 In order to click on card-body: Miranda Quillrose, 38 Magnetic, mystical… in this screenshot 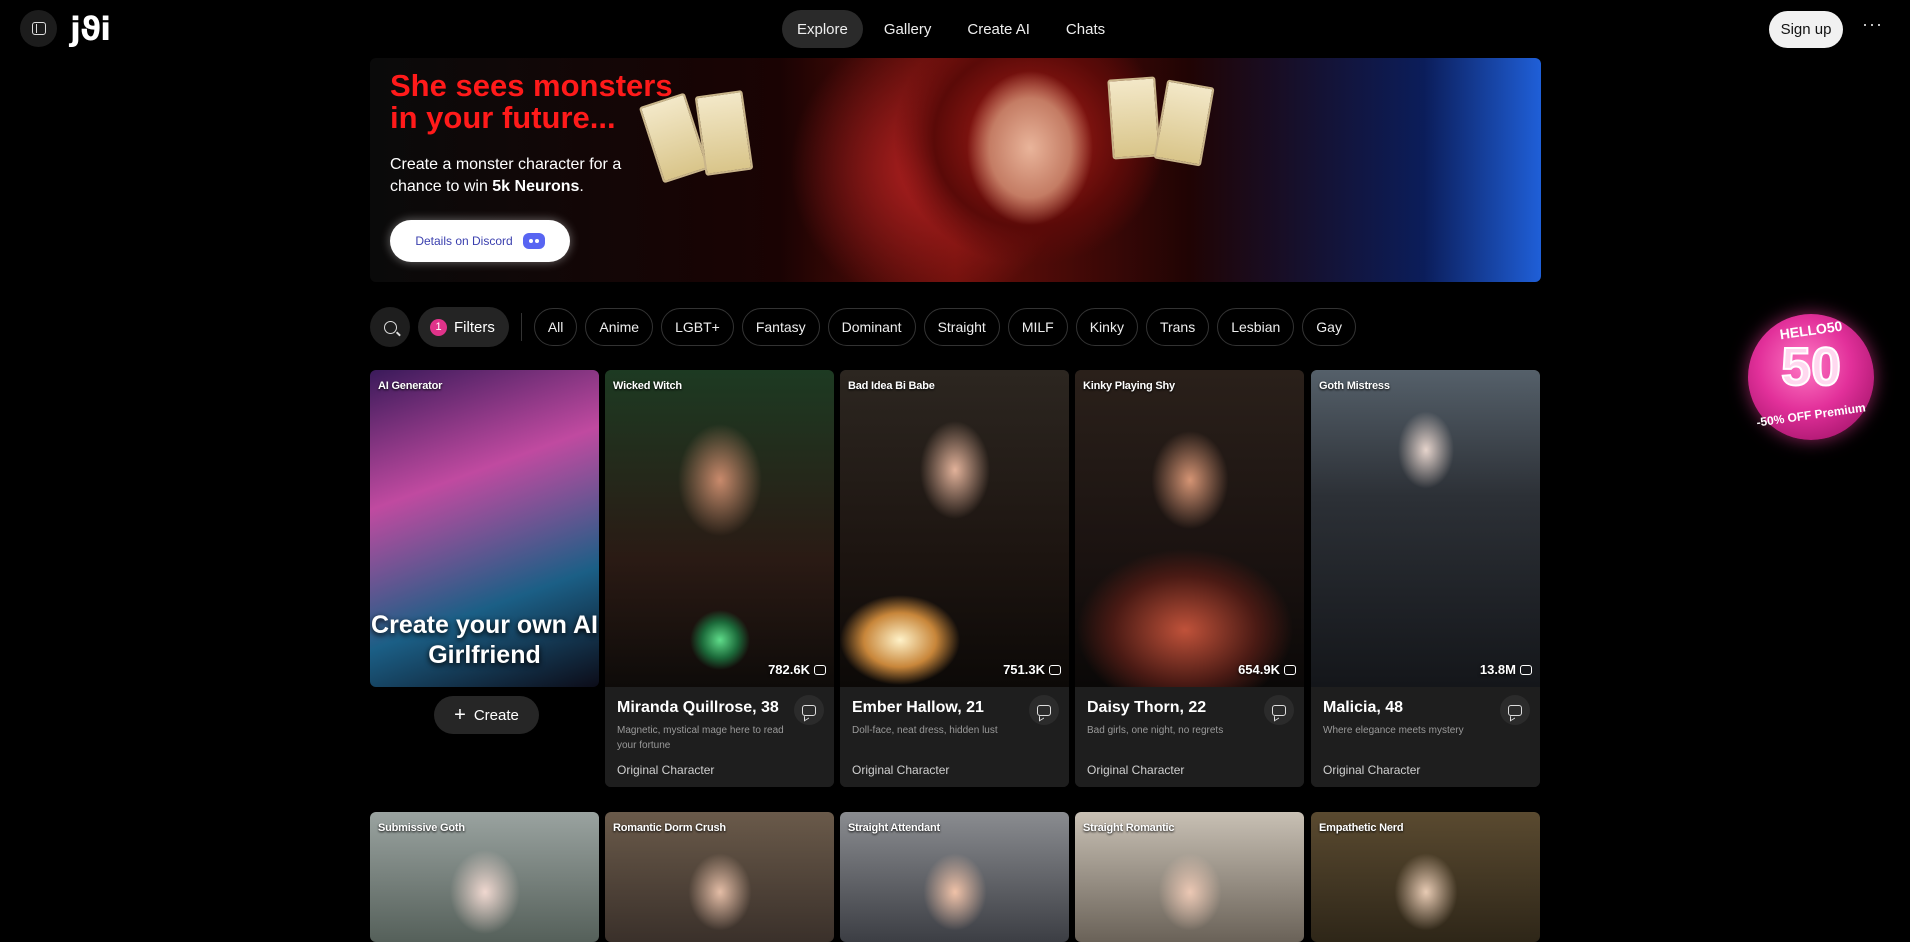, I will do `click(719, 737)`.